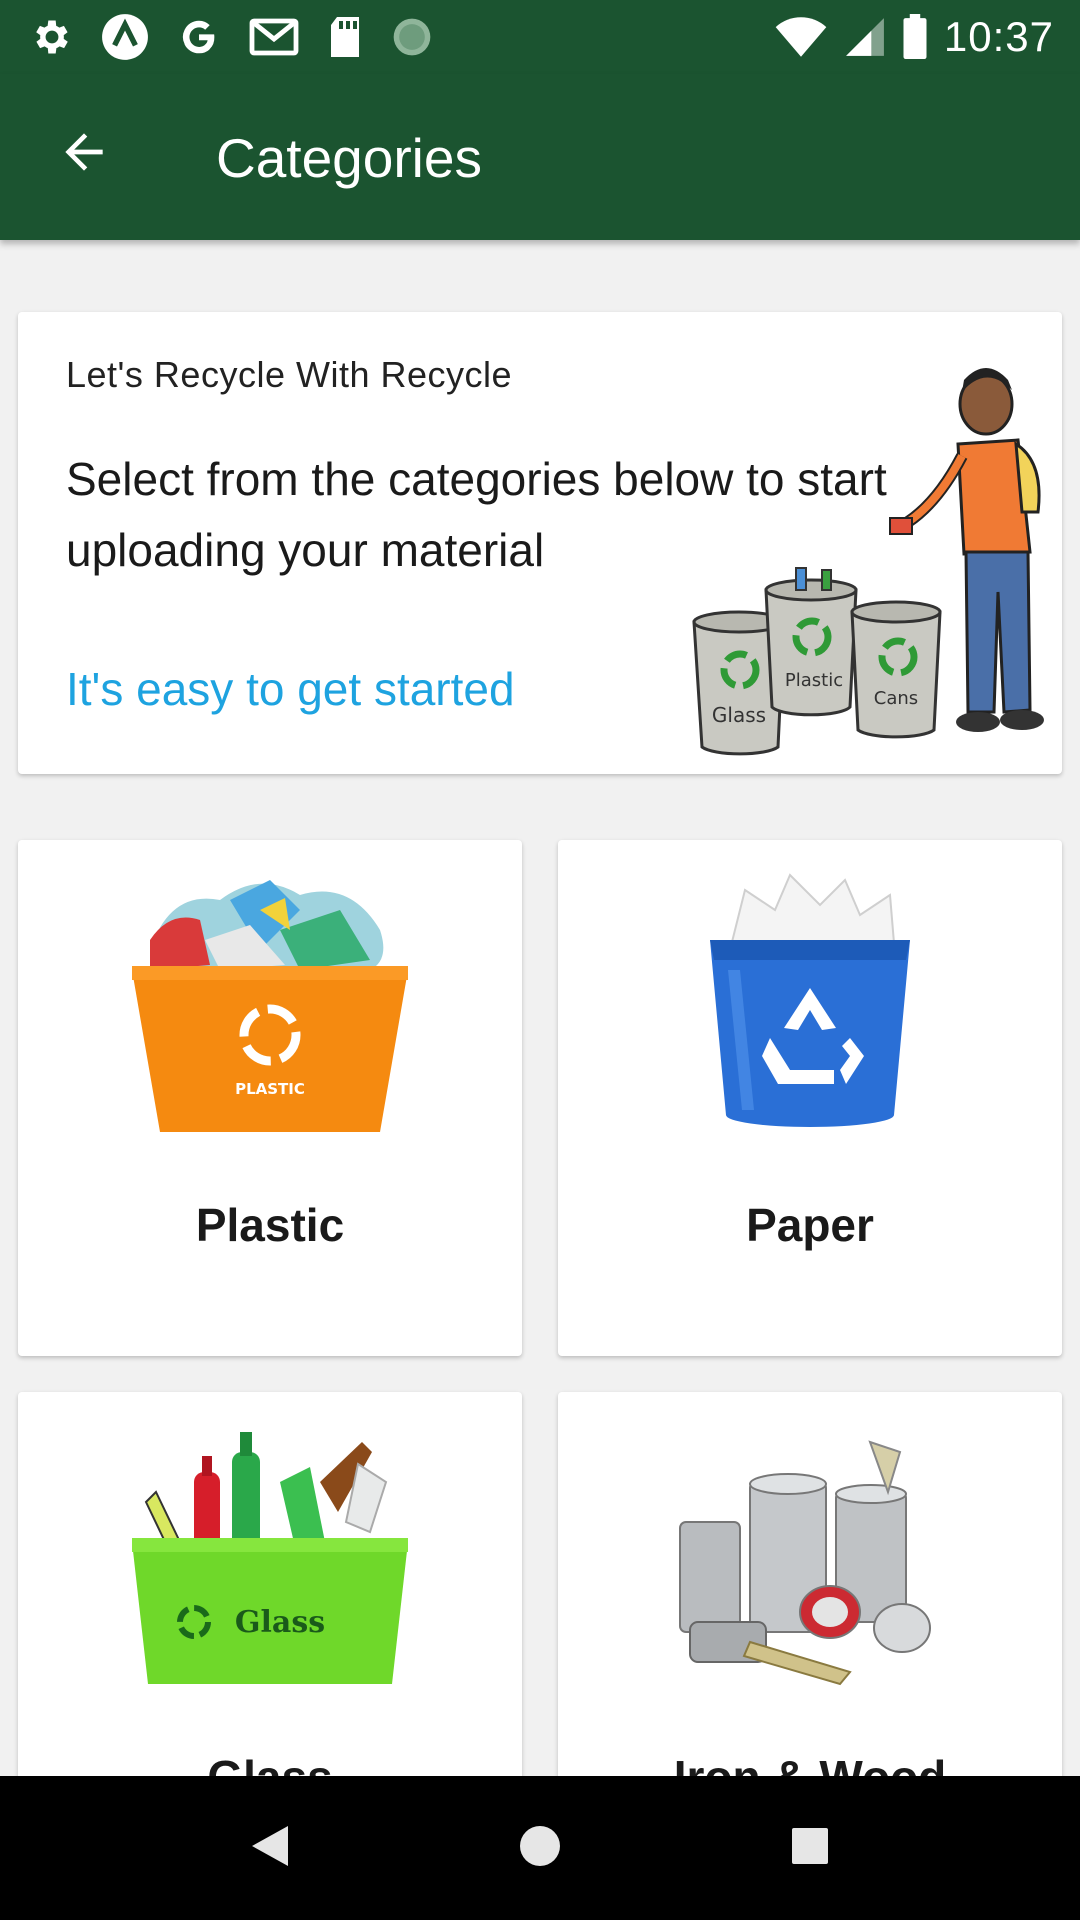 This screenshot has width=1080, height=1920. I want to click on back-triangle-icon, so click(270, 1848).